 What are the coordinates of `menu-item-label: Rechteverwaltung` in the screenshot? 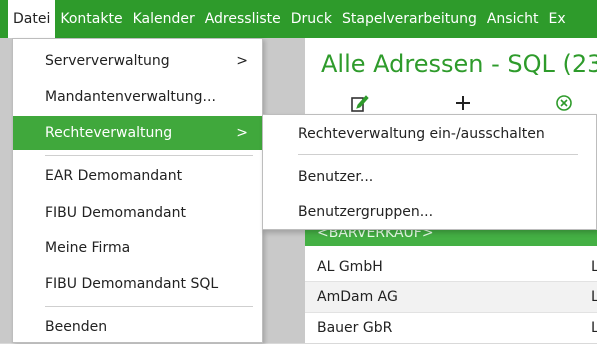 It's located at (109, 133).